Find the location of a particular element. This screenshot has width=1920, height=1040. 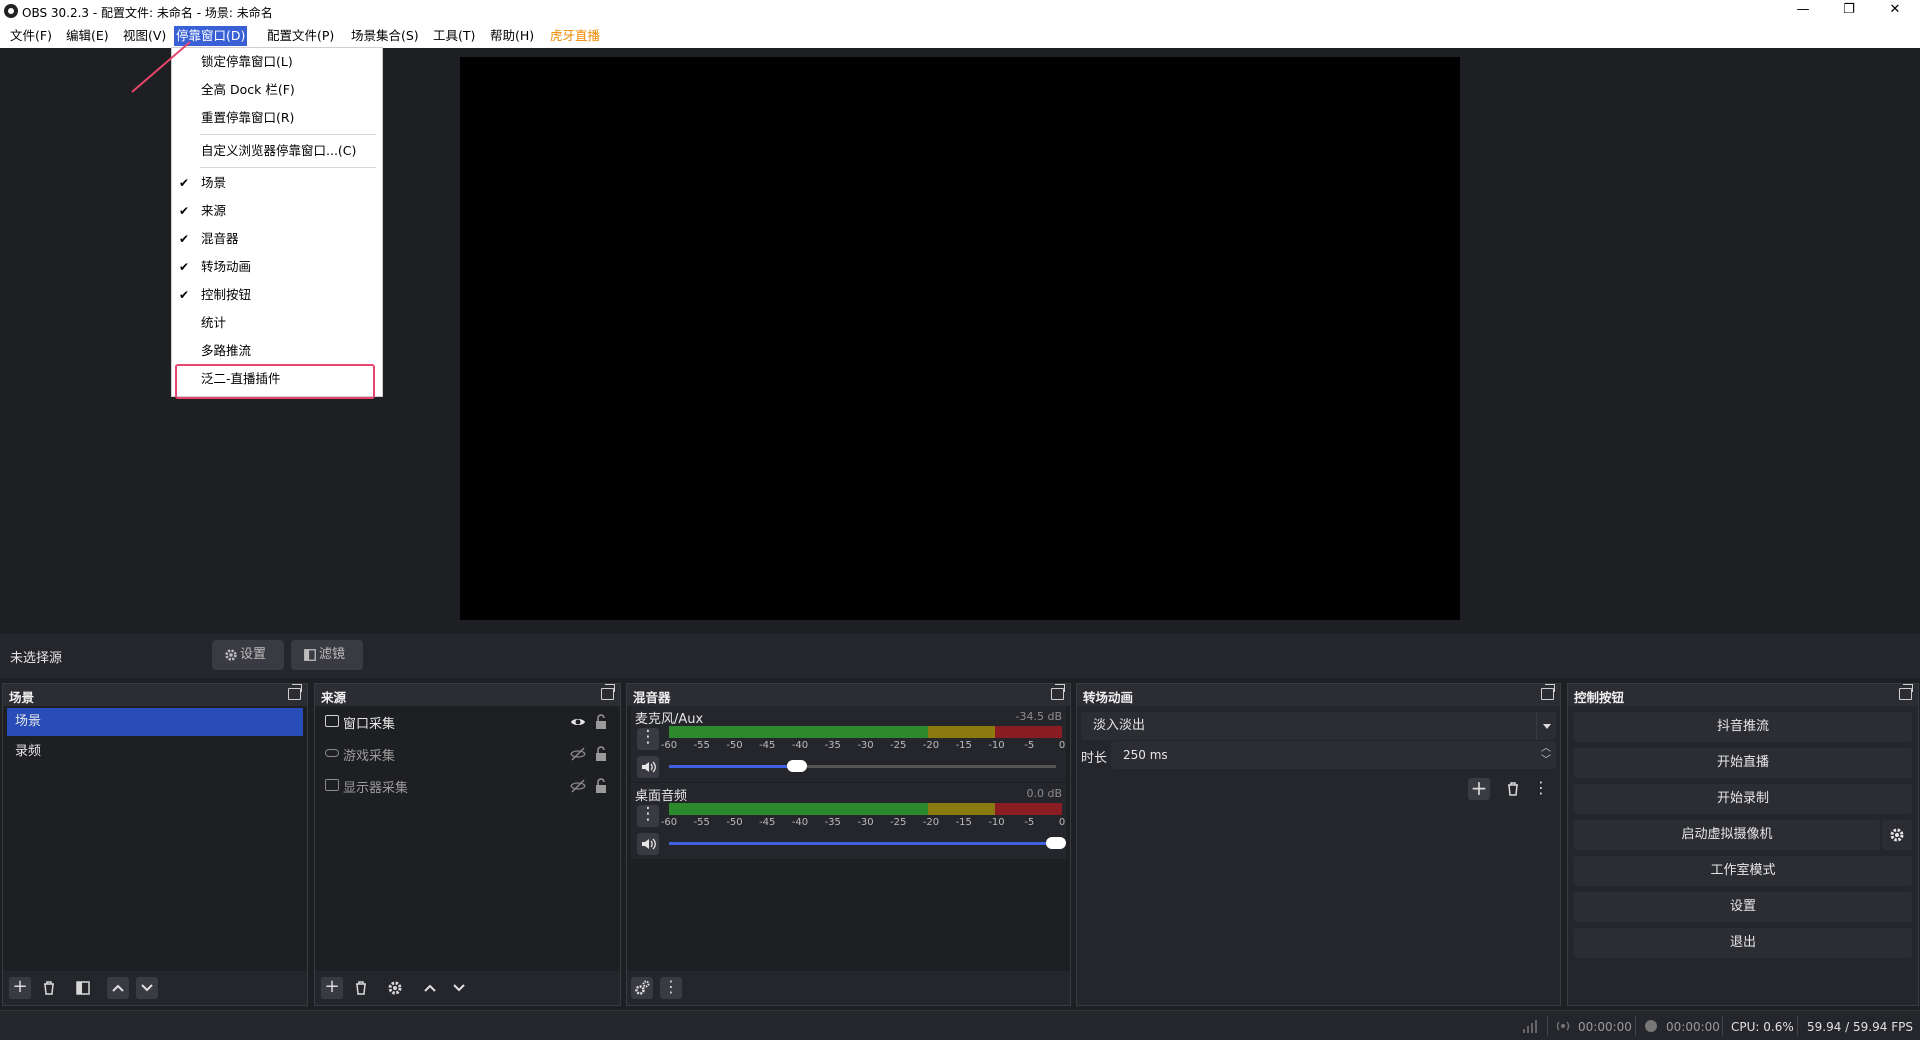

transition-select: 淡入淡出 is located at coordinates (1318, 726).